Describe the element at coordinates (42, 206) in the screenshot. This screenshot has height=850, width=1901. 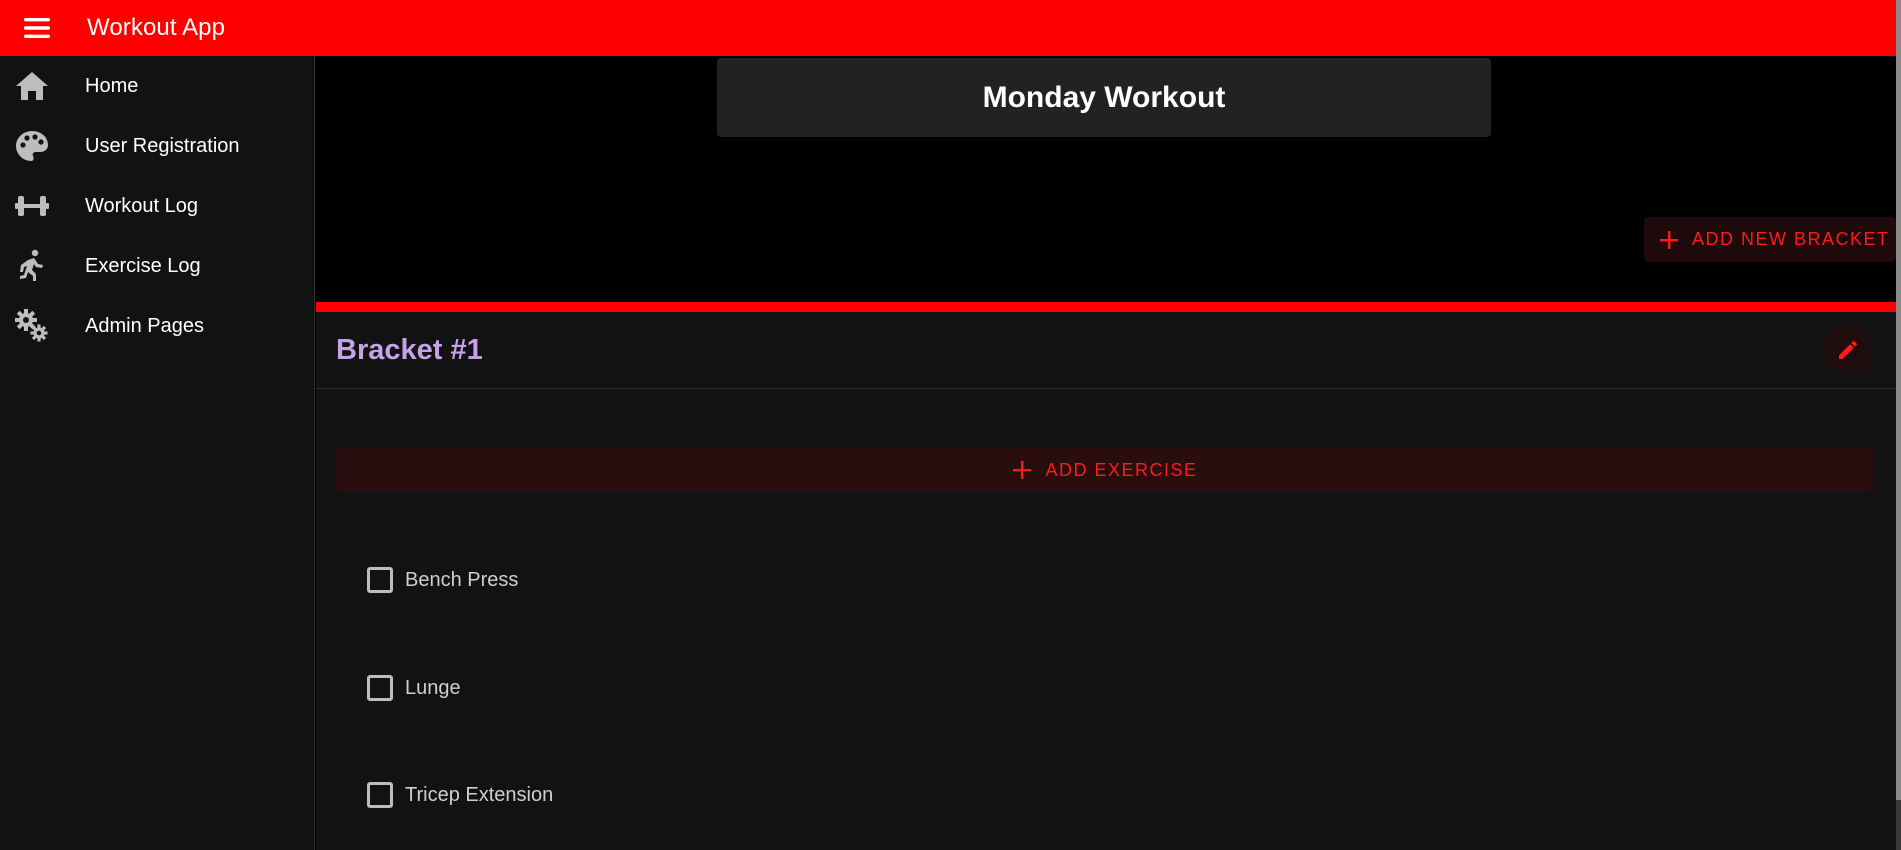
I see `dumbbell-icon` at that location.